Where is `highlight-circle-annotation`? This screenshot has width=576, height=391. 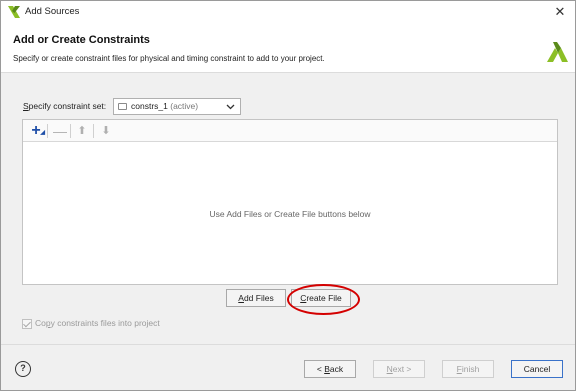 highlight-circle-annotation is located at coordinates (323, 299).